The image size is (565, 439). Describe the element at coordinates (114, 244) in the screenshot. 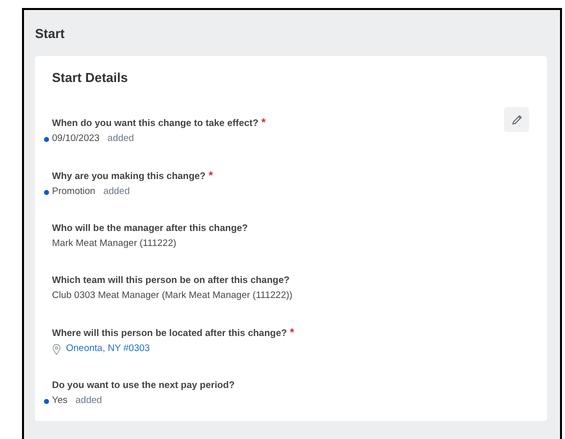

I see `field-value: Mark Meat Manager (111222)` at that location.